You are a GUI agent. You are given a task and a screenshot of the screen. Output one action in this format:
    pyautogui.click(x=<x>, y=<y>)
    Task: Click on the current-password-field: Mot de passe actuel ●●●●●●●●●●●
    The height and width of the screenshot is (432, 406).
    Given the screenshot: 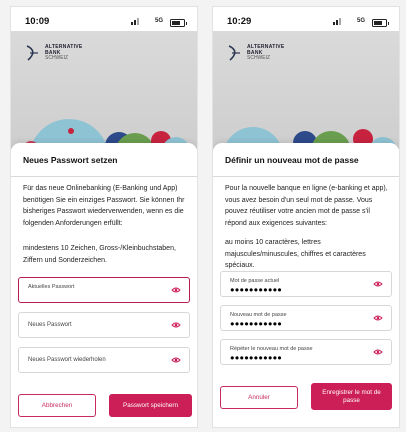 What is the action you would take?
    pyautogui.click(x=306, y=284)
    